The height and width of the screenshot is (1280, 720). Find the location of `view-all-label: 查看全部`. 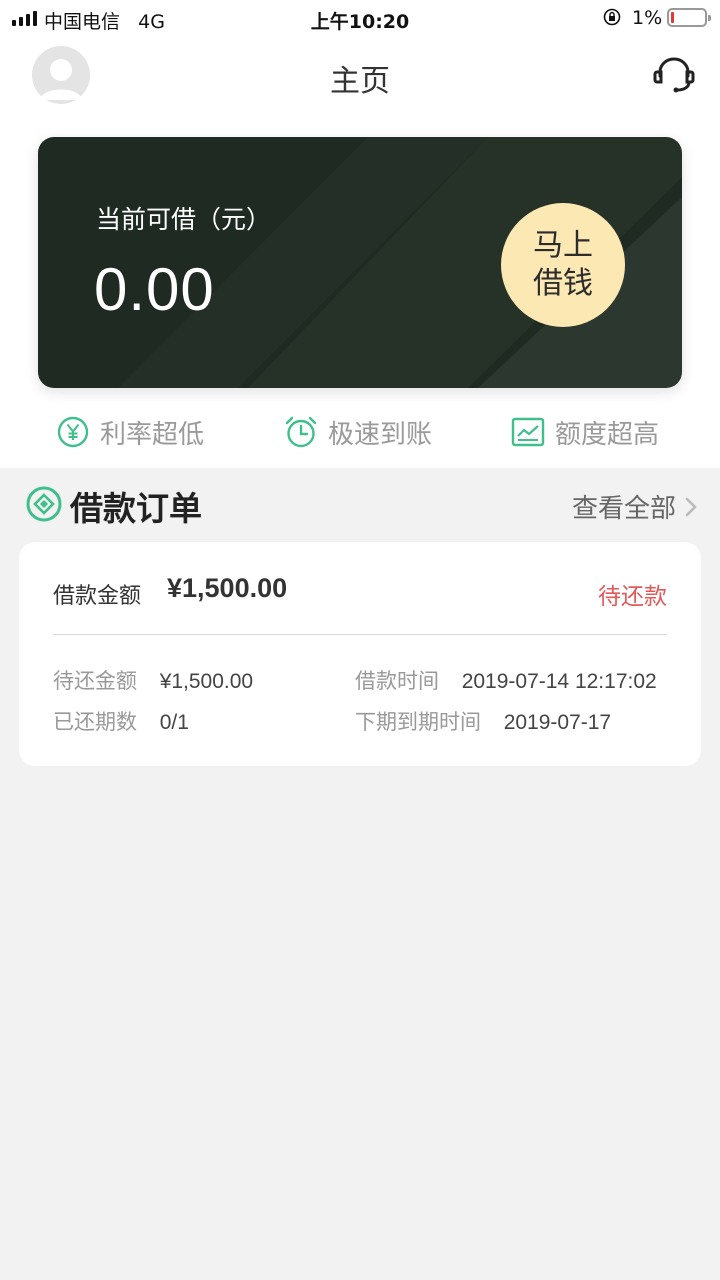

view-all-label: 查看全部 is located at coordinates (623, 509).